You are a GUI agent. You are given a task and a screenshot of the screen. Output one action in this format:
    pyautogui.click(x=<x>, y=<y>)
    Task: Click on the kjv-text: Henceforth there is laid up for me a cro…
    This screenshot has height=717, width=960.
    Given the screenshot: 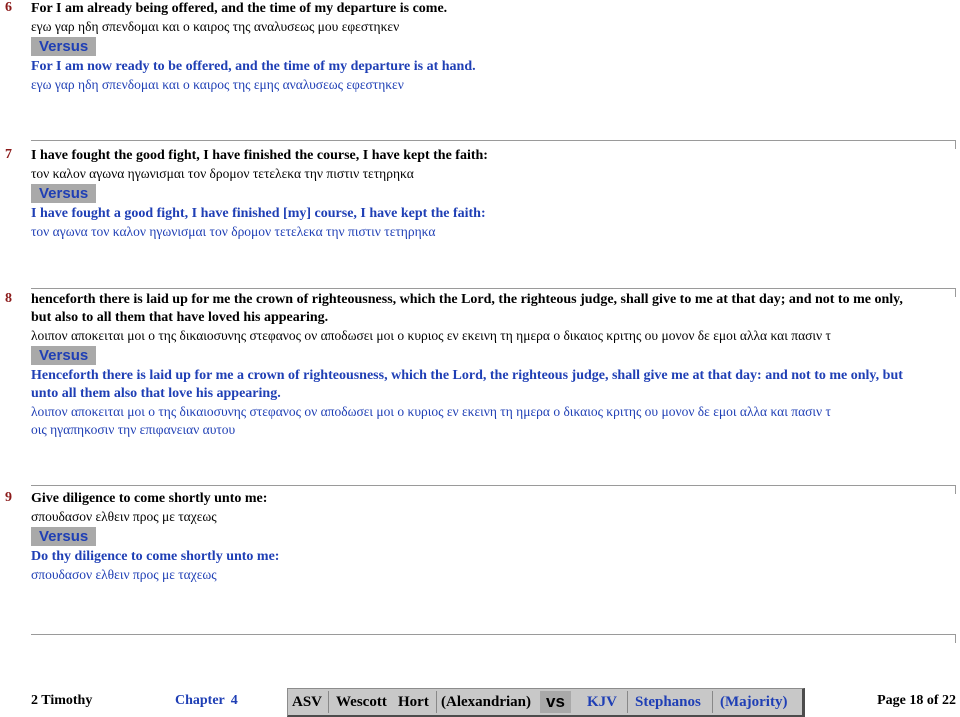 What is the action you would take?
    pyautogui.click(x=467, y=375)
    